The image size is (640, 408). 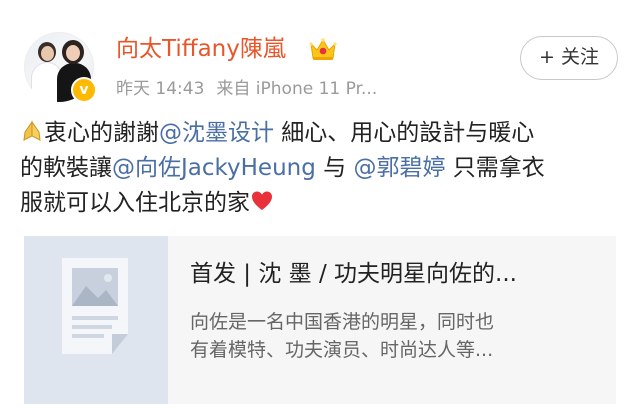 I want to click on post-text-segment: 与, so click(x=334, y=168).